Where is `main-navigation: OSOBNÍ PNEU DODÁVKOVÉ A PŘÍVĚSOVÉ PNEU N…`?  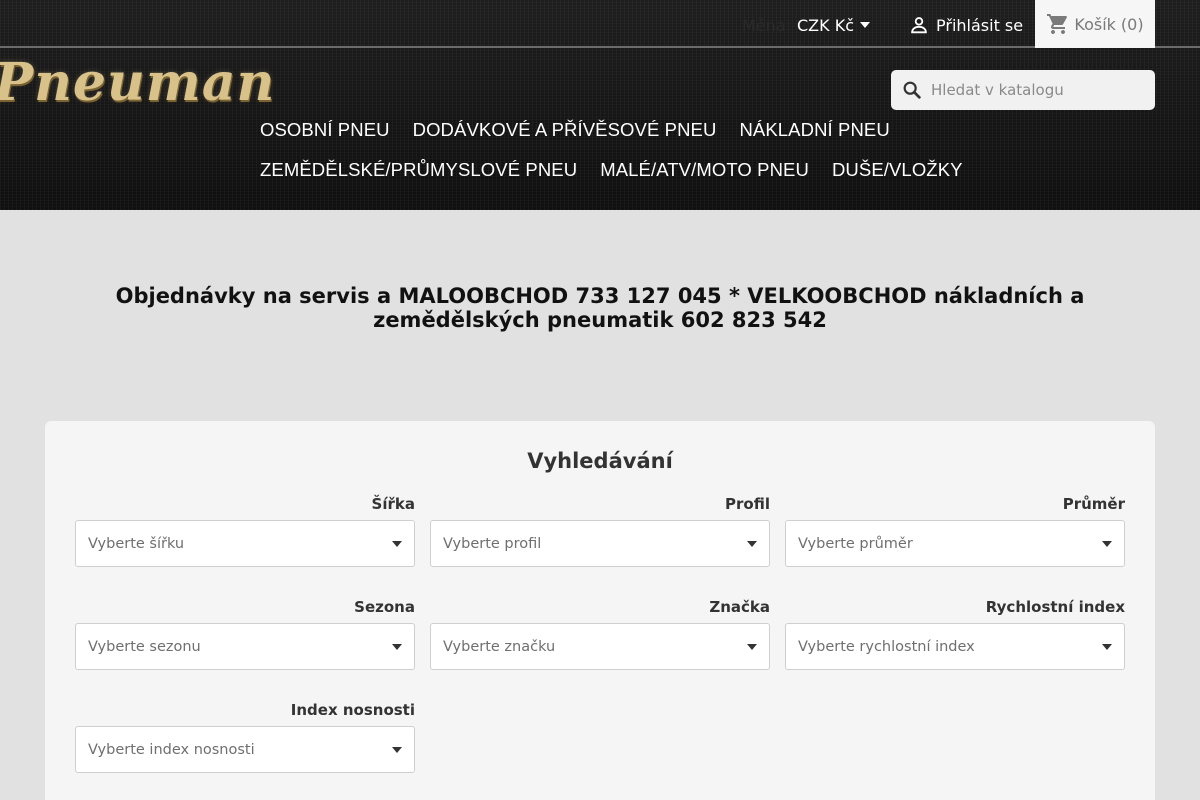 main-navigation: OSOBNÍ PNEU DODÁVKOVÉ A PŘÍVĚSOVÉ PNEU N… is located at coordinates (710, 150).